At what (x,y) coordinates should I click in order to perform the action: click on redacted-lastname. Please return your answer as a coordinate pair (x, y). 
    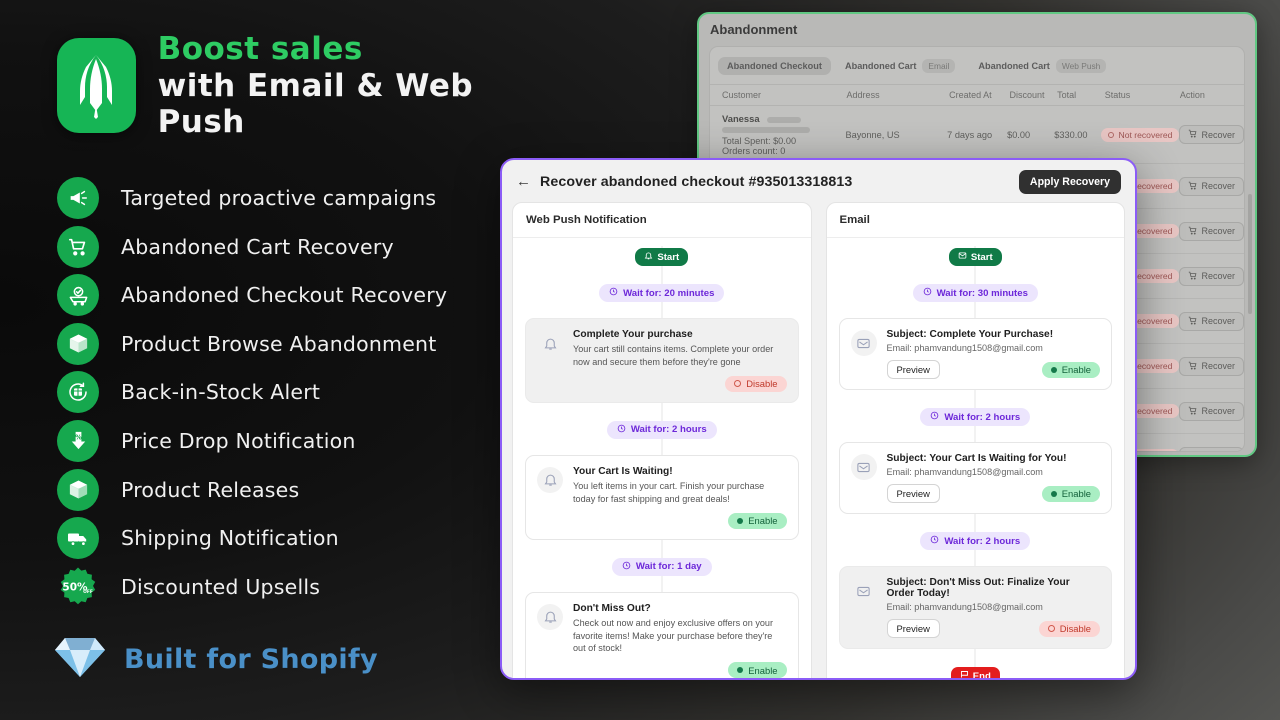
    Looking at the image, I should click on (784, 119).